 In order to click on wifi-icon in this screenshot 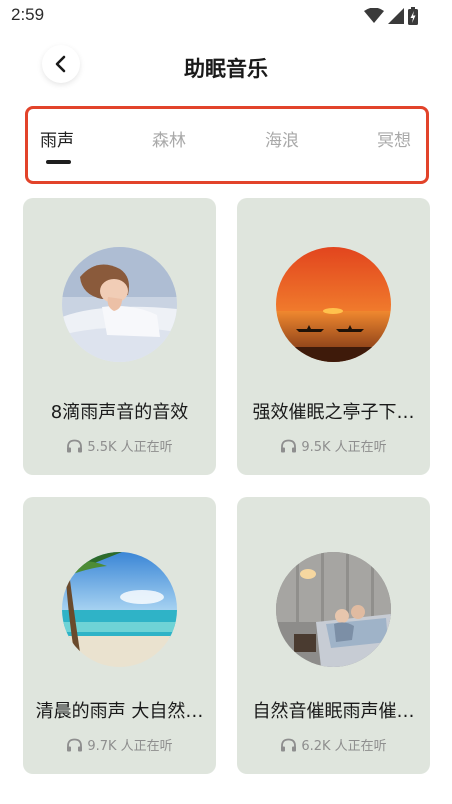, I will do `click(374, 15)`.